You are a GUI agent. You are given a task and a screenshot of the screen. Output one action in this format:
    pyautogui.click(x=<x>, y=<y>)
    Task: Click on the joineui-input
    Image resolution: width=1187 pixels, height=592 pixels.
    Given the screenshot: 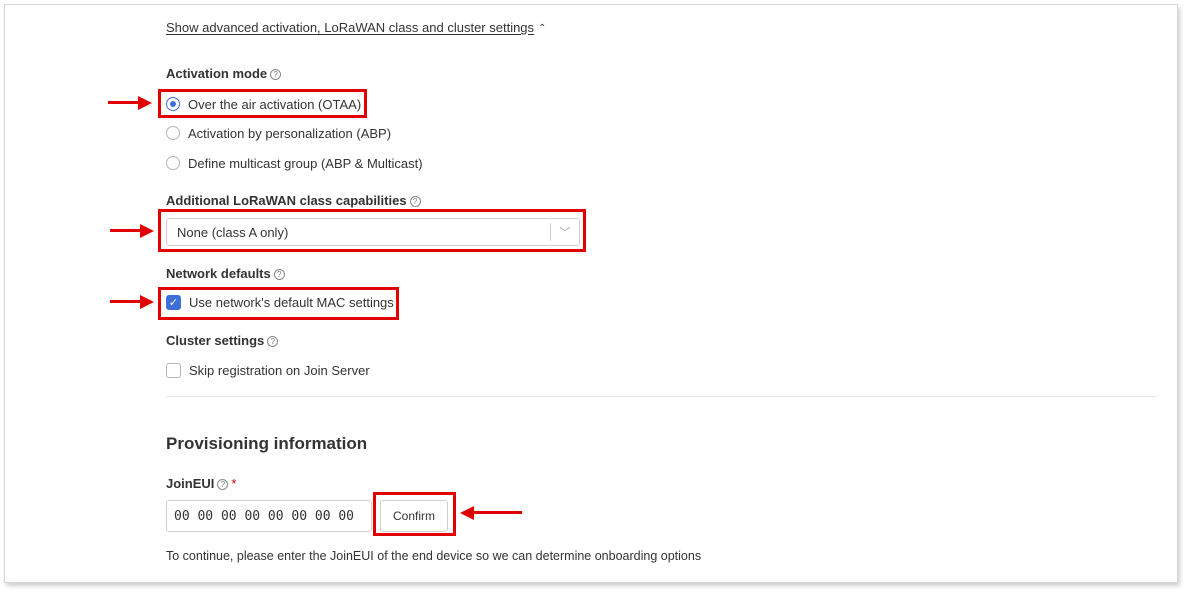 What is the action you would take?
    pyautogui.click(x=269, y=516)
    